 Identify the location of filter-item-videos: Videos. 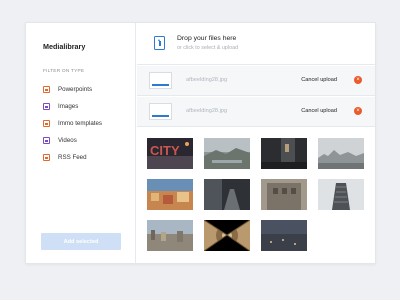
(60, 140).